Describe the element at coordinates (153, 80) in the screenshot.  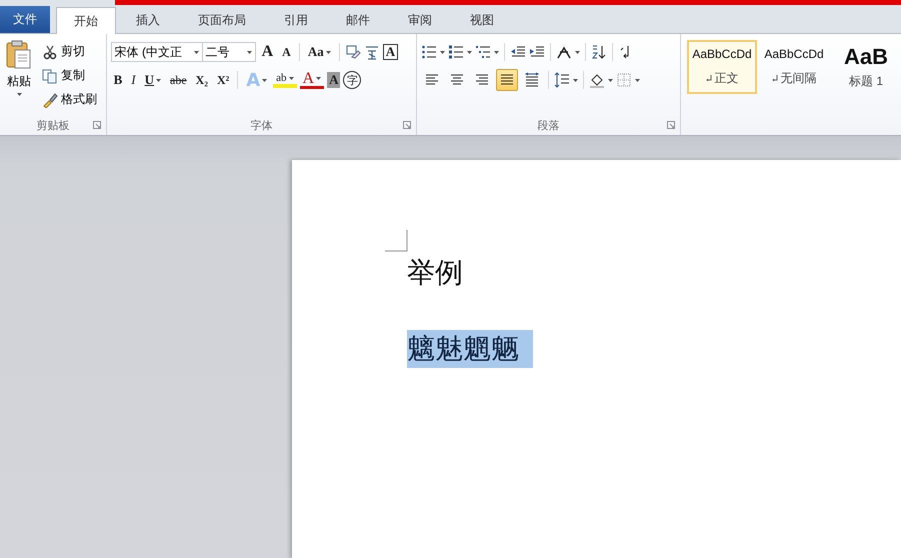
I see `underline-button: U` at that location.